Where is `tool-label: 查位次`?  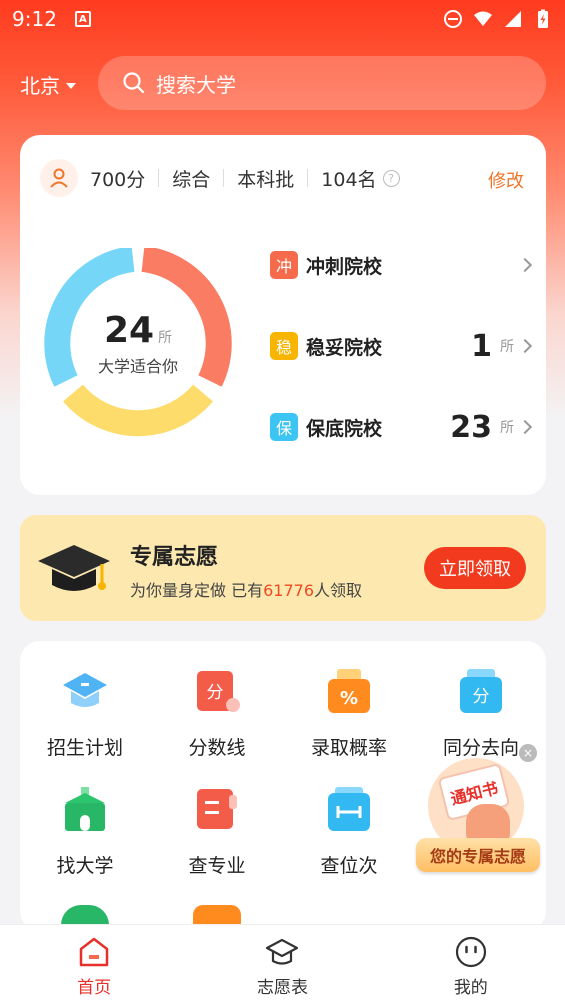 tool-label: 查位次 is located at coordinates (349, 866).